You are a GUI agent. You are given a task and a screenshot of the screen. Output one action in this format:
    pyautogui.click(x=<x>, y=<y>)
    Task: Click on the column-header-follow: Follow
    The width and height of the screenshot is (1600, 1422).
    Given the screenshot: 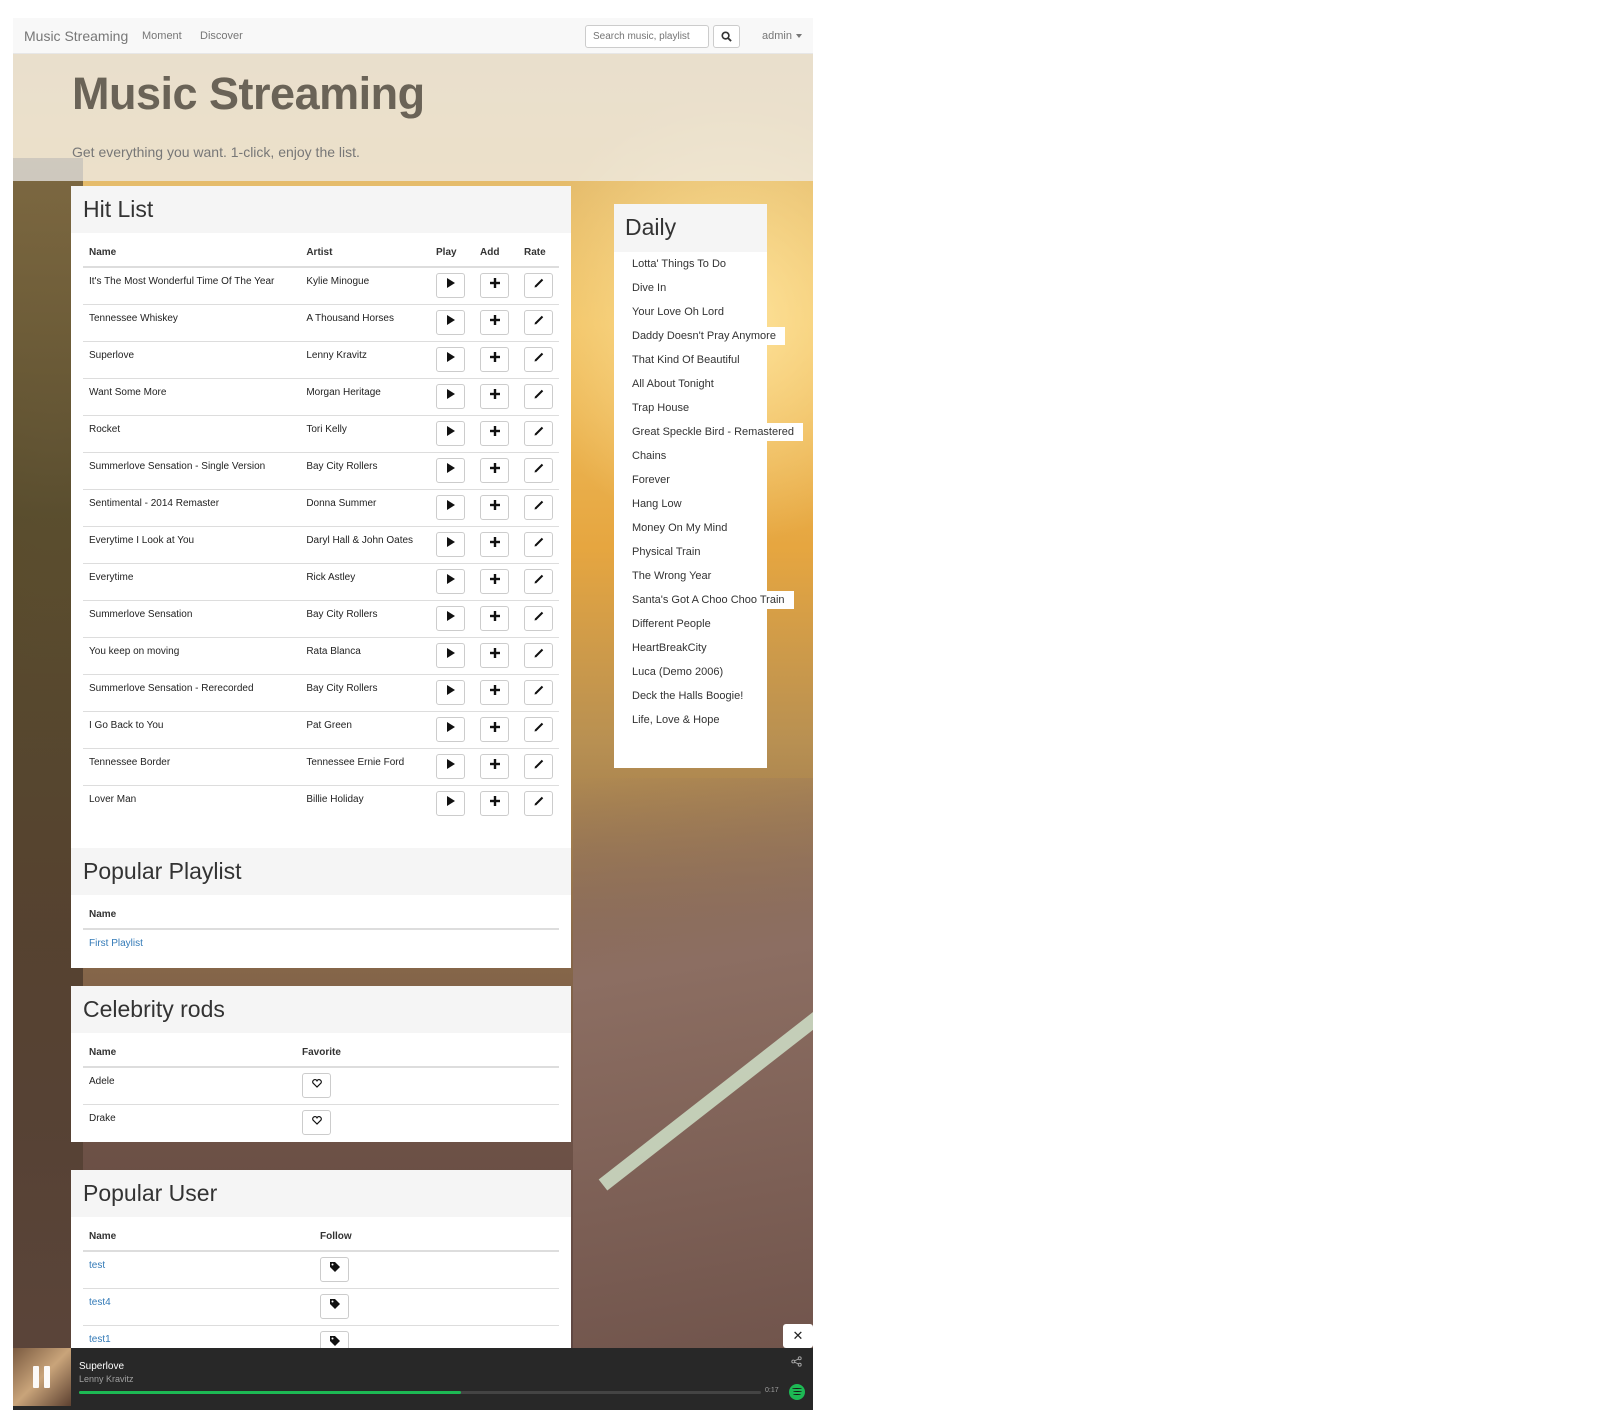 What is the action you would take?
    pyautogui.click(x=436, y=1234)
    